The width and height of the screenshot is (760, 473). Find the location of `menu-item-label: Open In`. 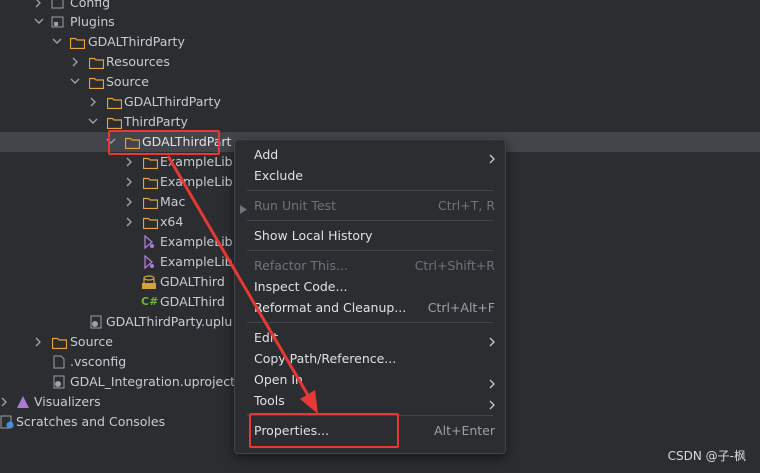

menu-item-label: Open In is located at coordinates (278, 379).